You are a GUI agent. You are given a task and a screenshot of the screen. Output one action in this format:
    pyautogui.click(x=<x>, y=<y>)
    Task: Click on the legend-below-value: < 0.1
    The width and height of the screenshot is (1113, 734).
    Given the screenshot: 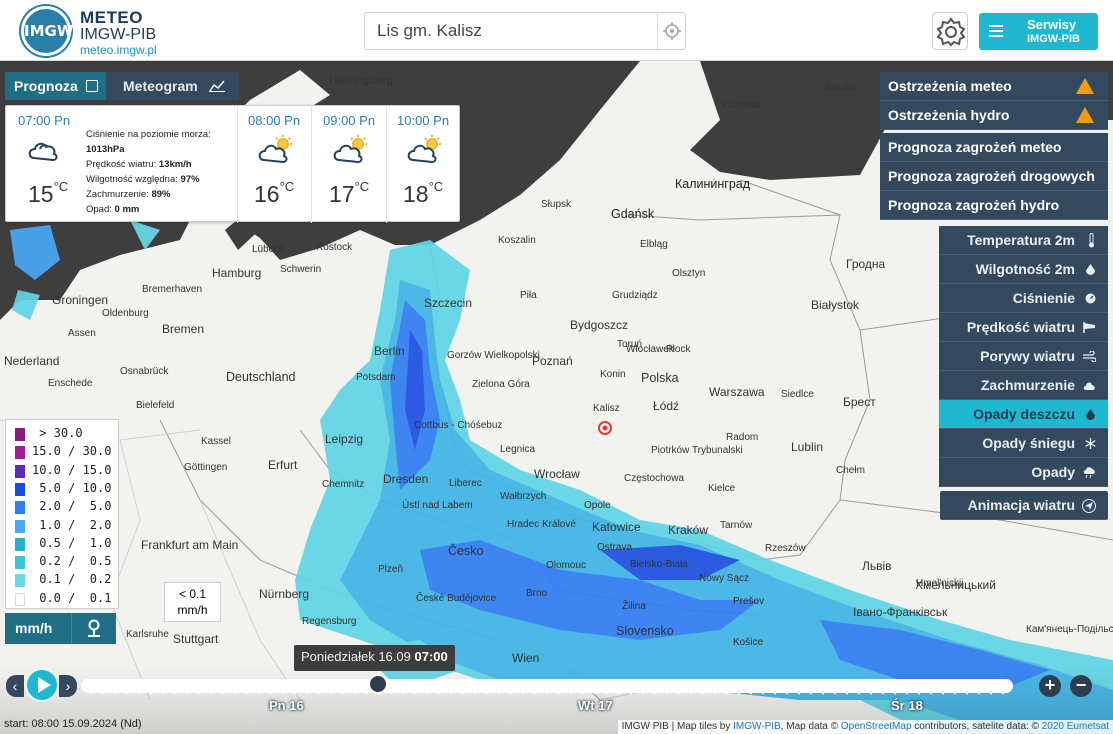 What is the action you would take?
    pyautogui.click(x=192, y=594)
    